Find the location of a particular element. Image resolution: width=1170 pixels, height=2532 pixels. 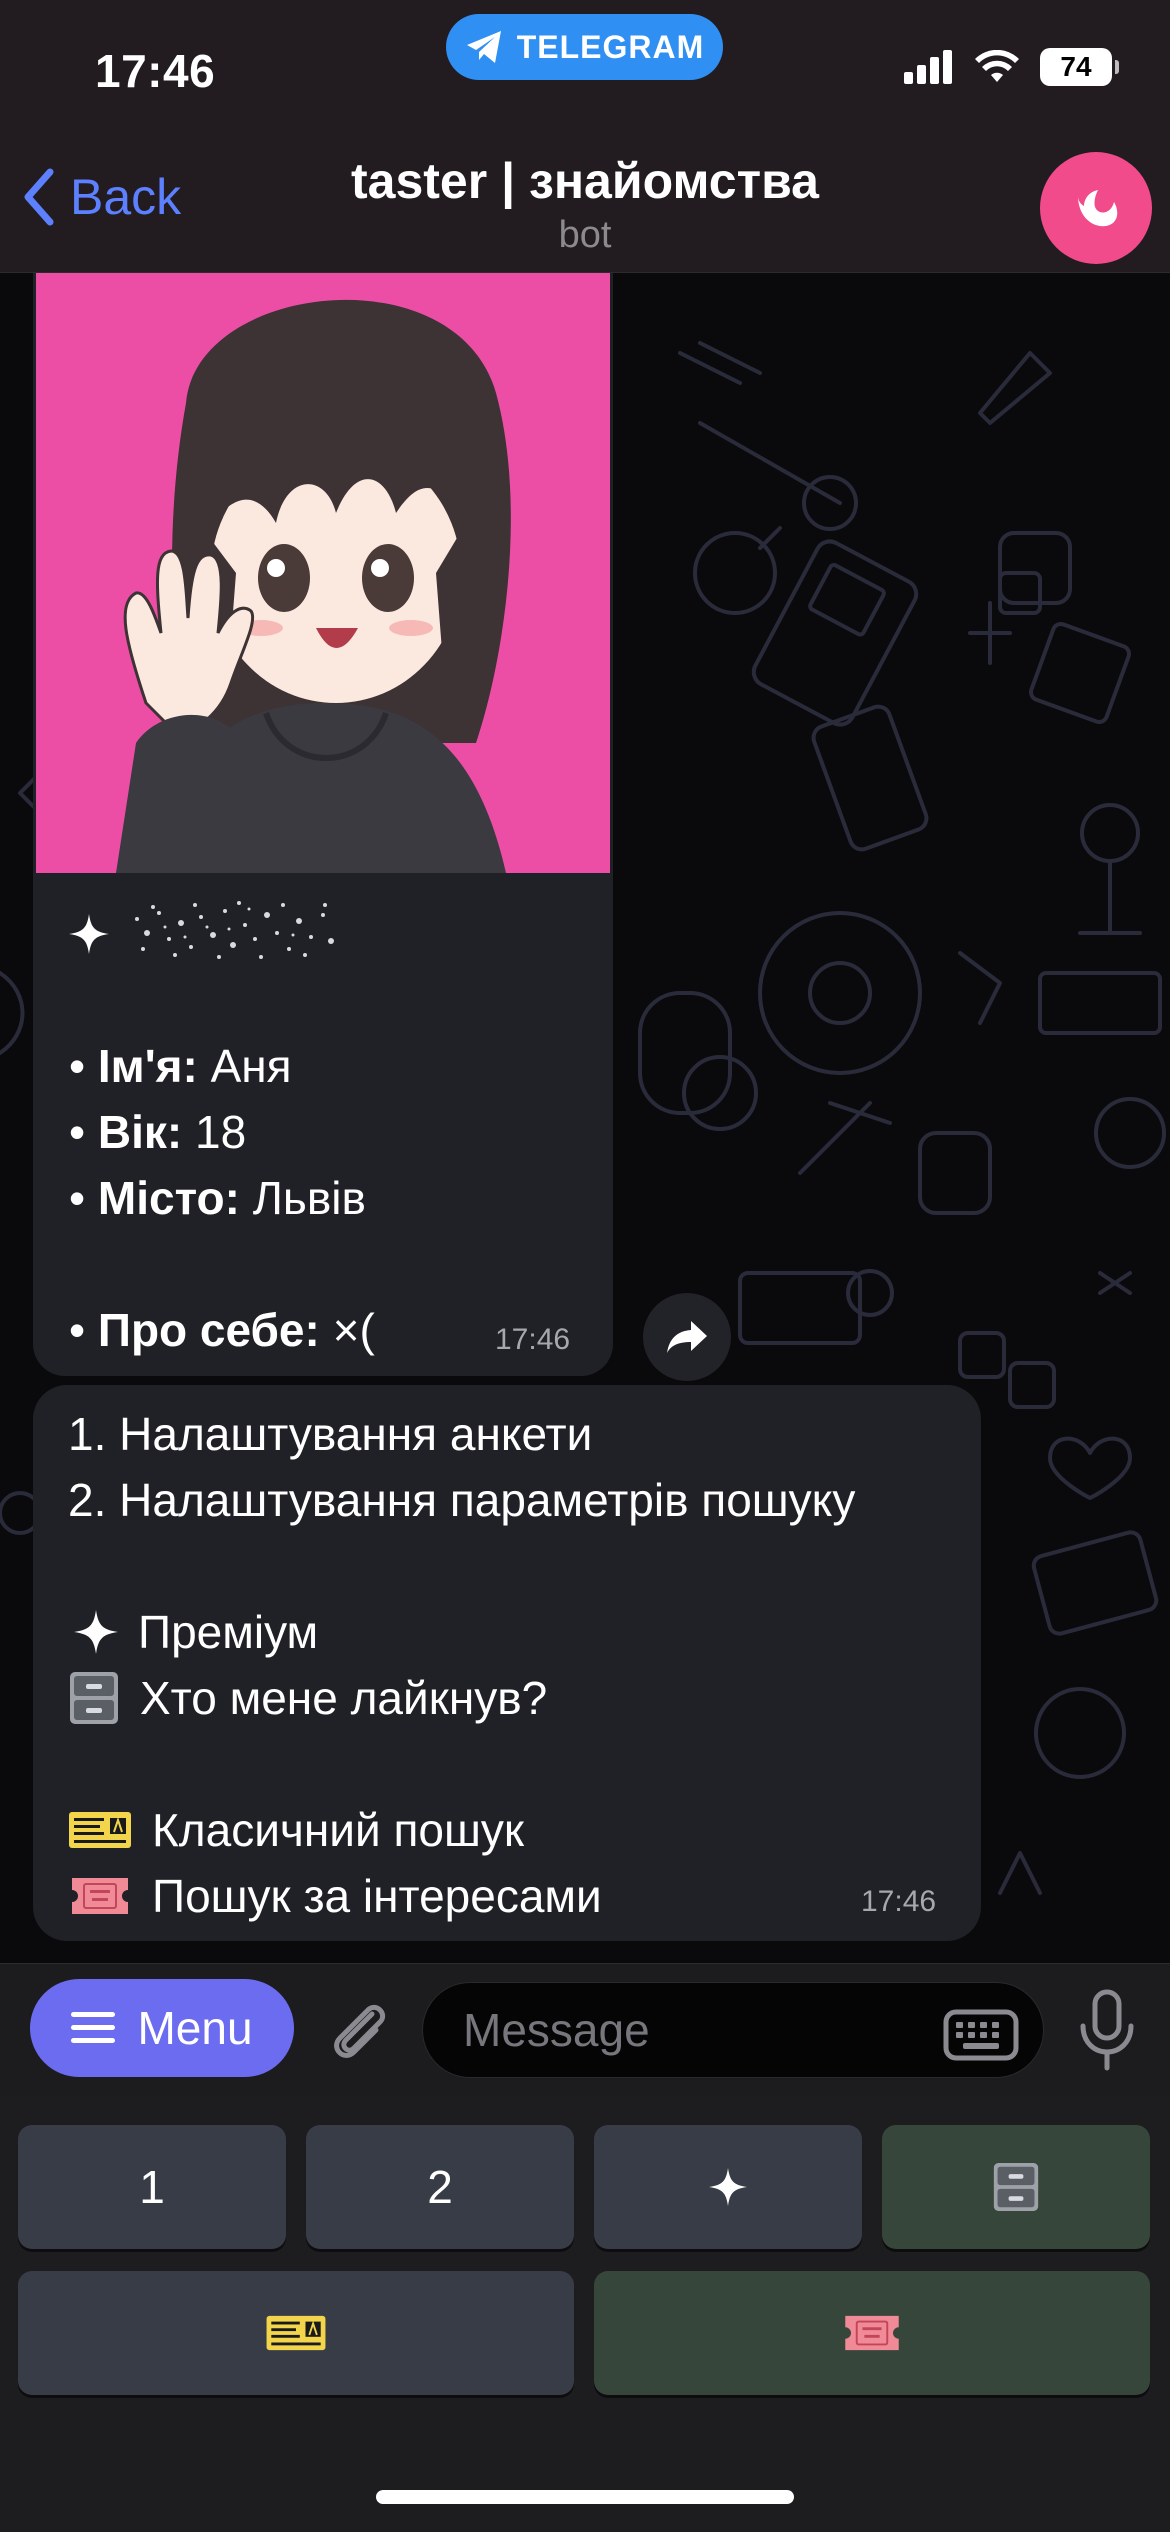

chat-title: taster | знайомства is located at coordinates (585, 181).